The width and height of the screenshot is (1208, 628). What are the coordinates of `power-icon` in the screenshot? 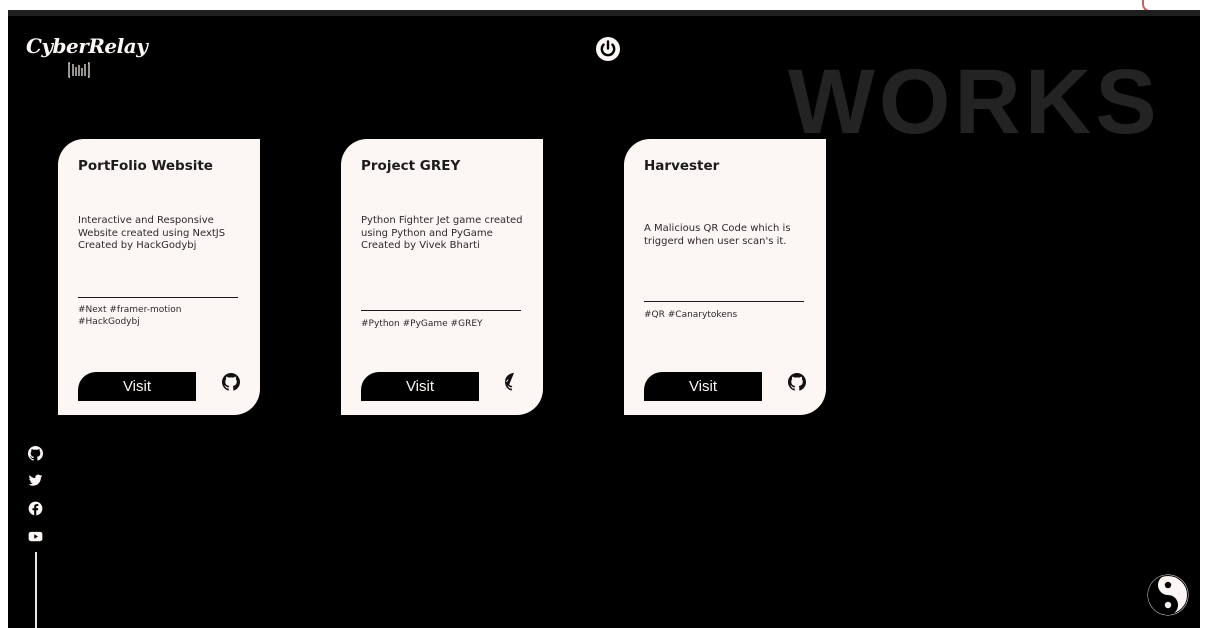 It's located at (608, 49).